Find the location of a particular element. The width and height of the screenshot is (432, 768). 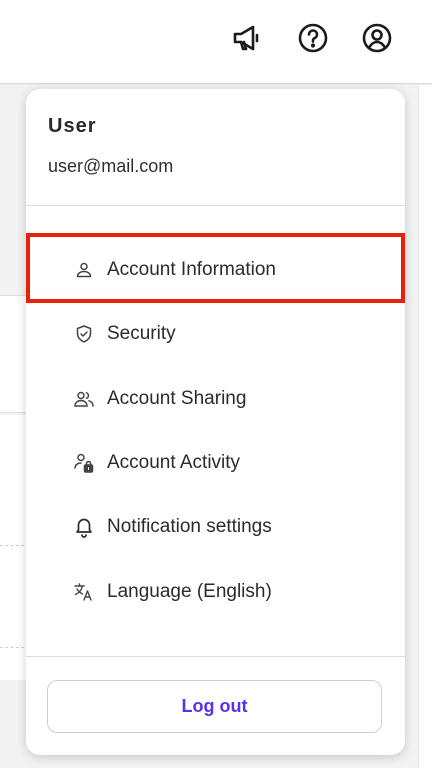

translate-icon is located at coordinates (84, 592).